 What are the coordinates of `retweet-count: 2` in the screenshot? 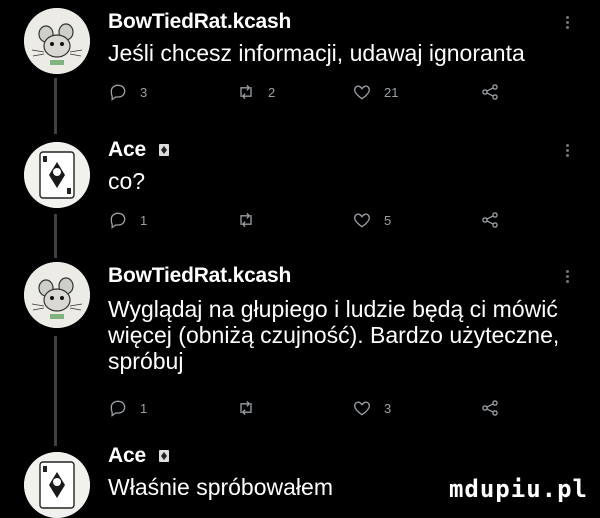 It's located at (272, 92).